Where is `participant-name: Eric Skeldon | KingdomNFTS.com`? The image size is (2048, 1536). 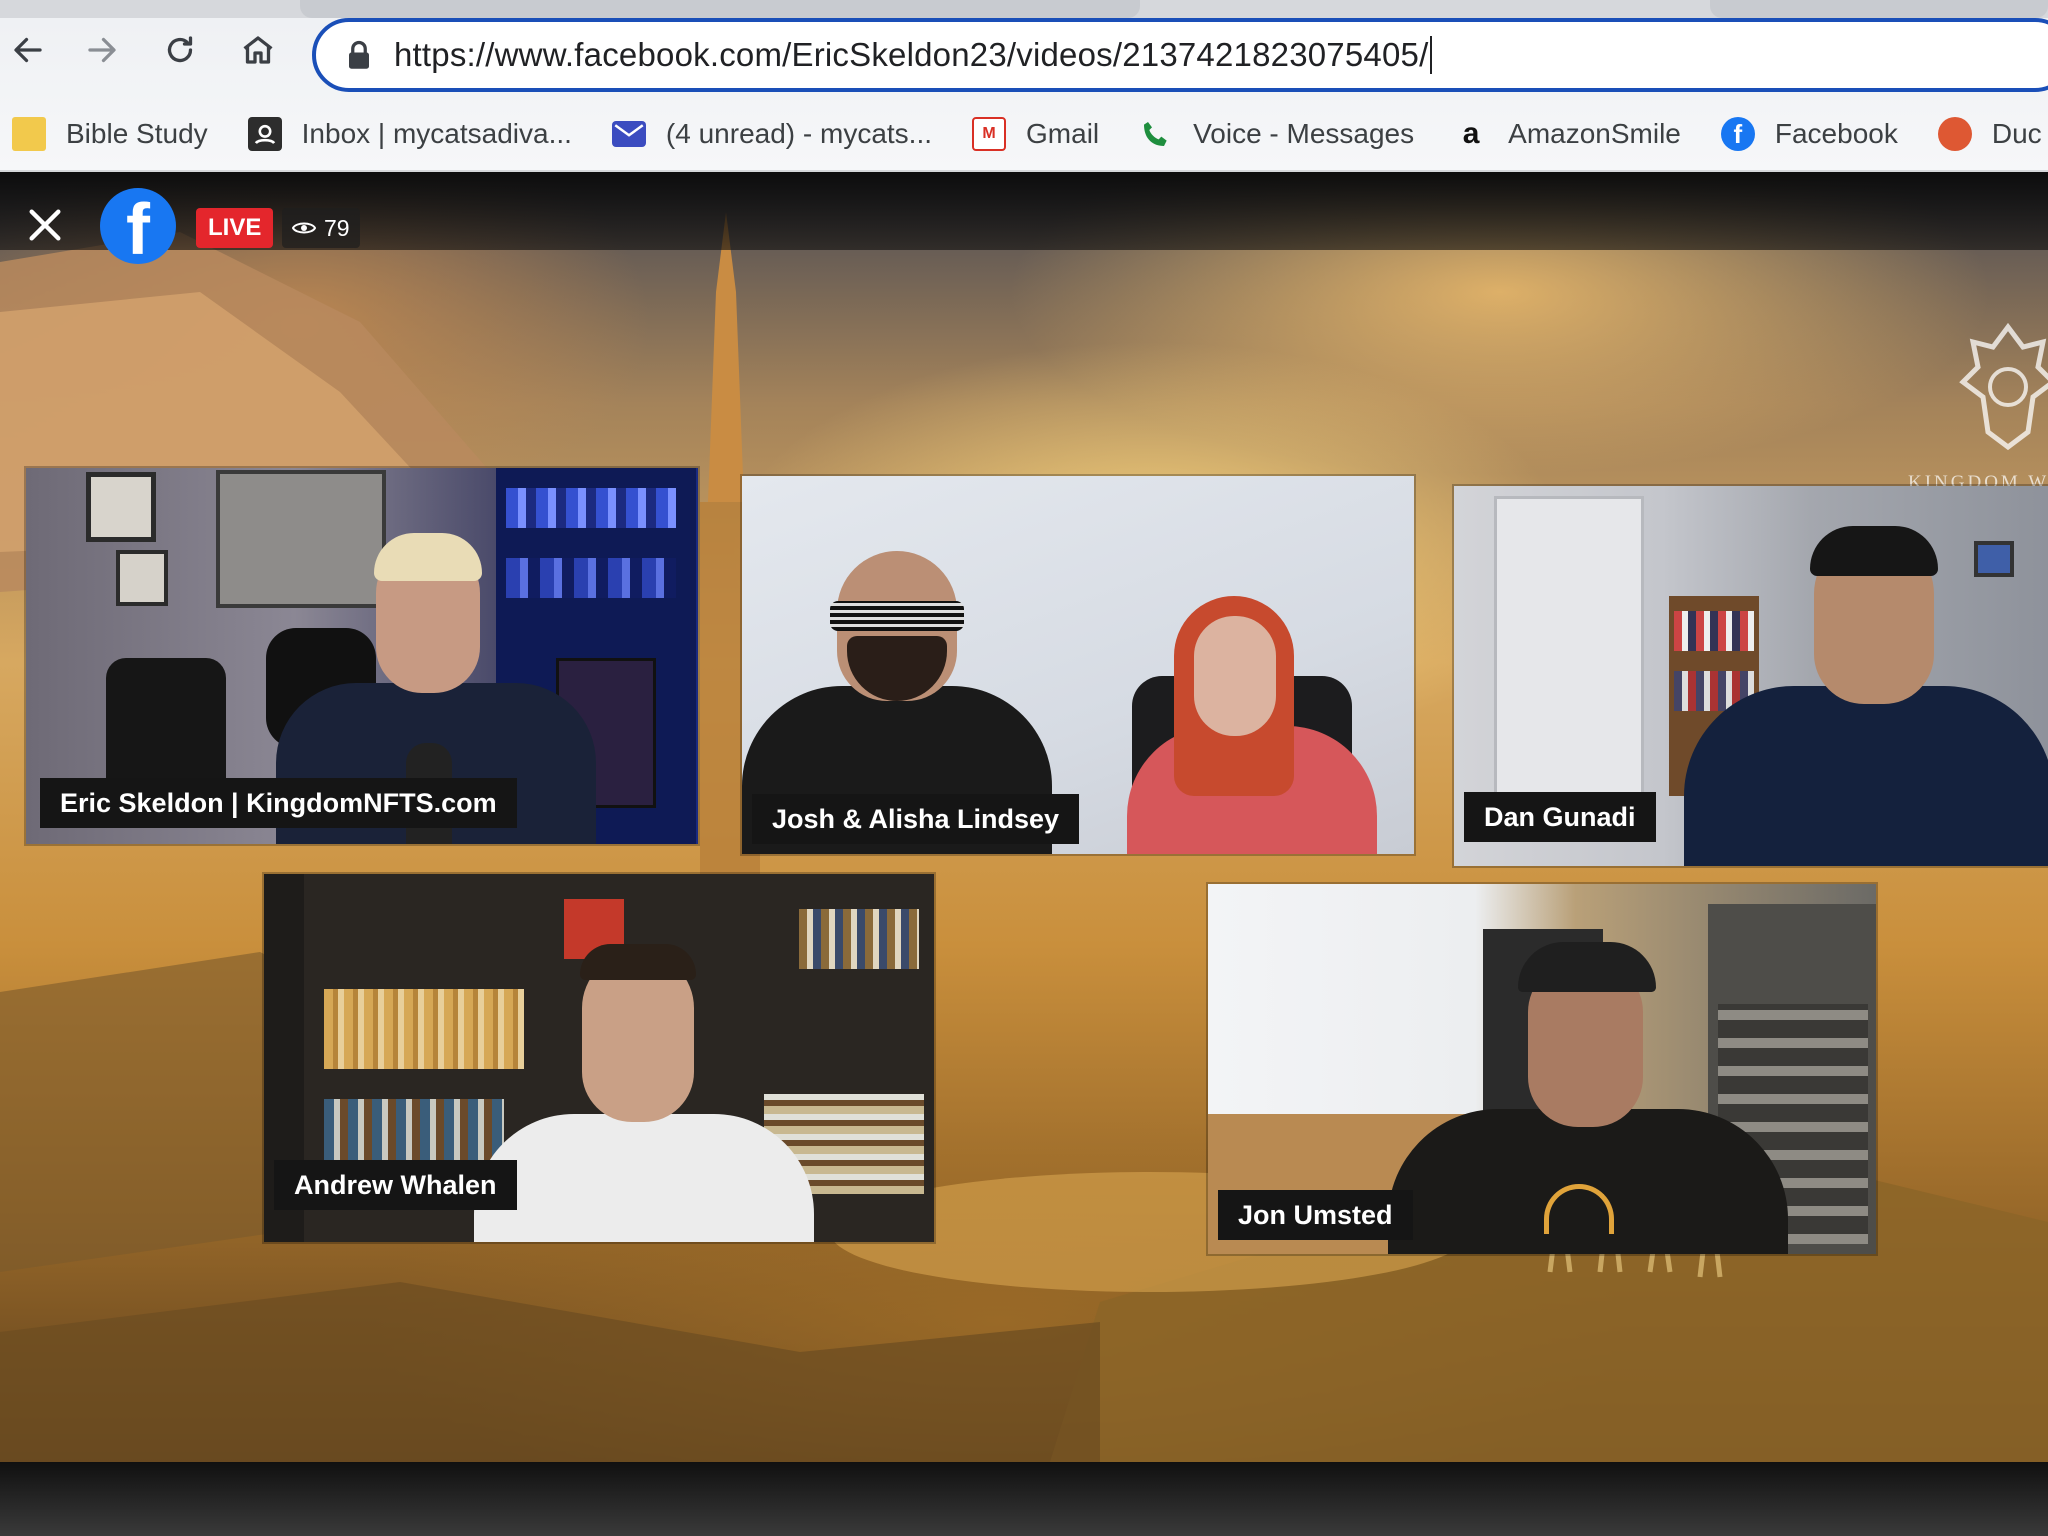
participant-name: Eric Skeldon | KingdomNFTS.com is located at coordinates (278, 803).